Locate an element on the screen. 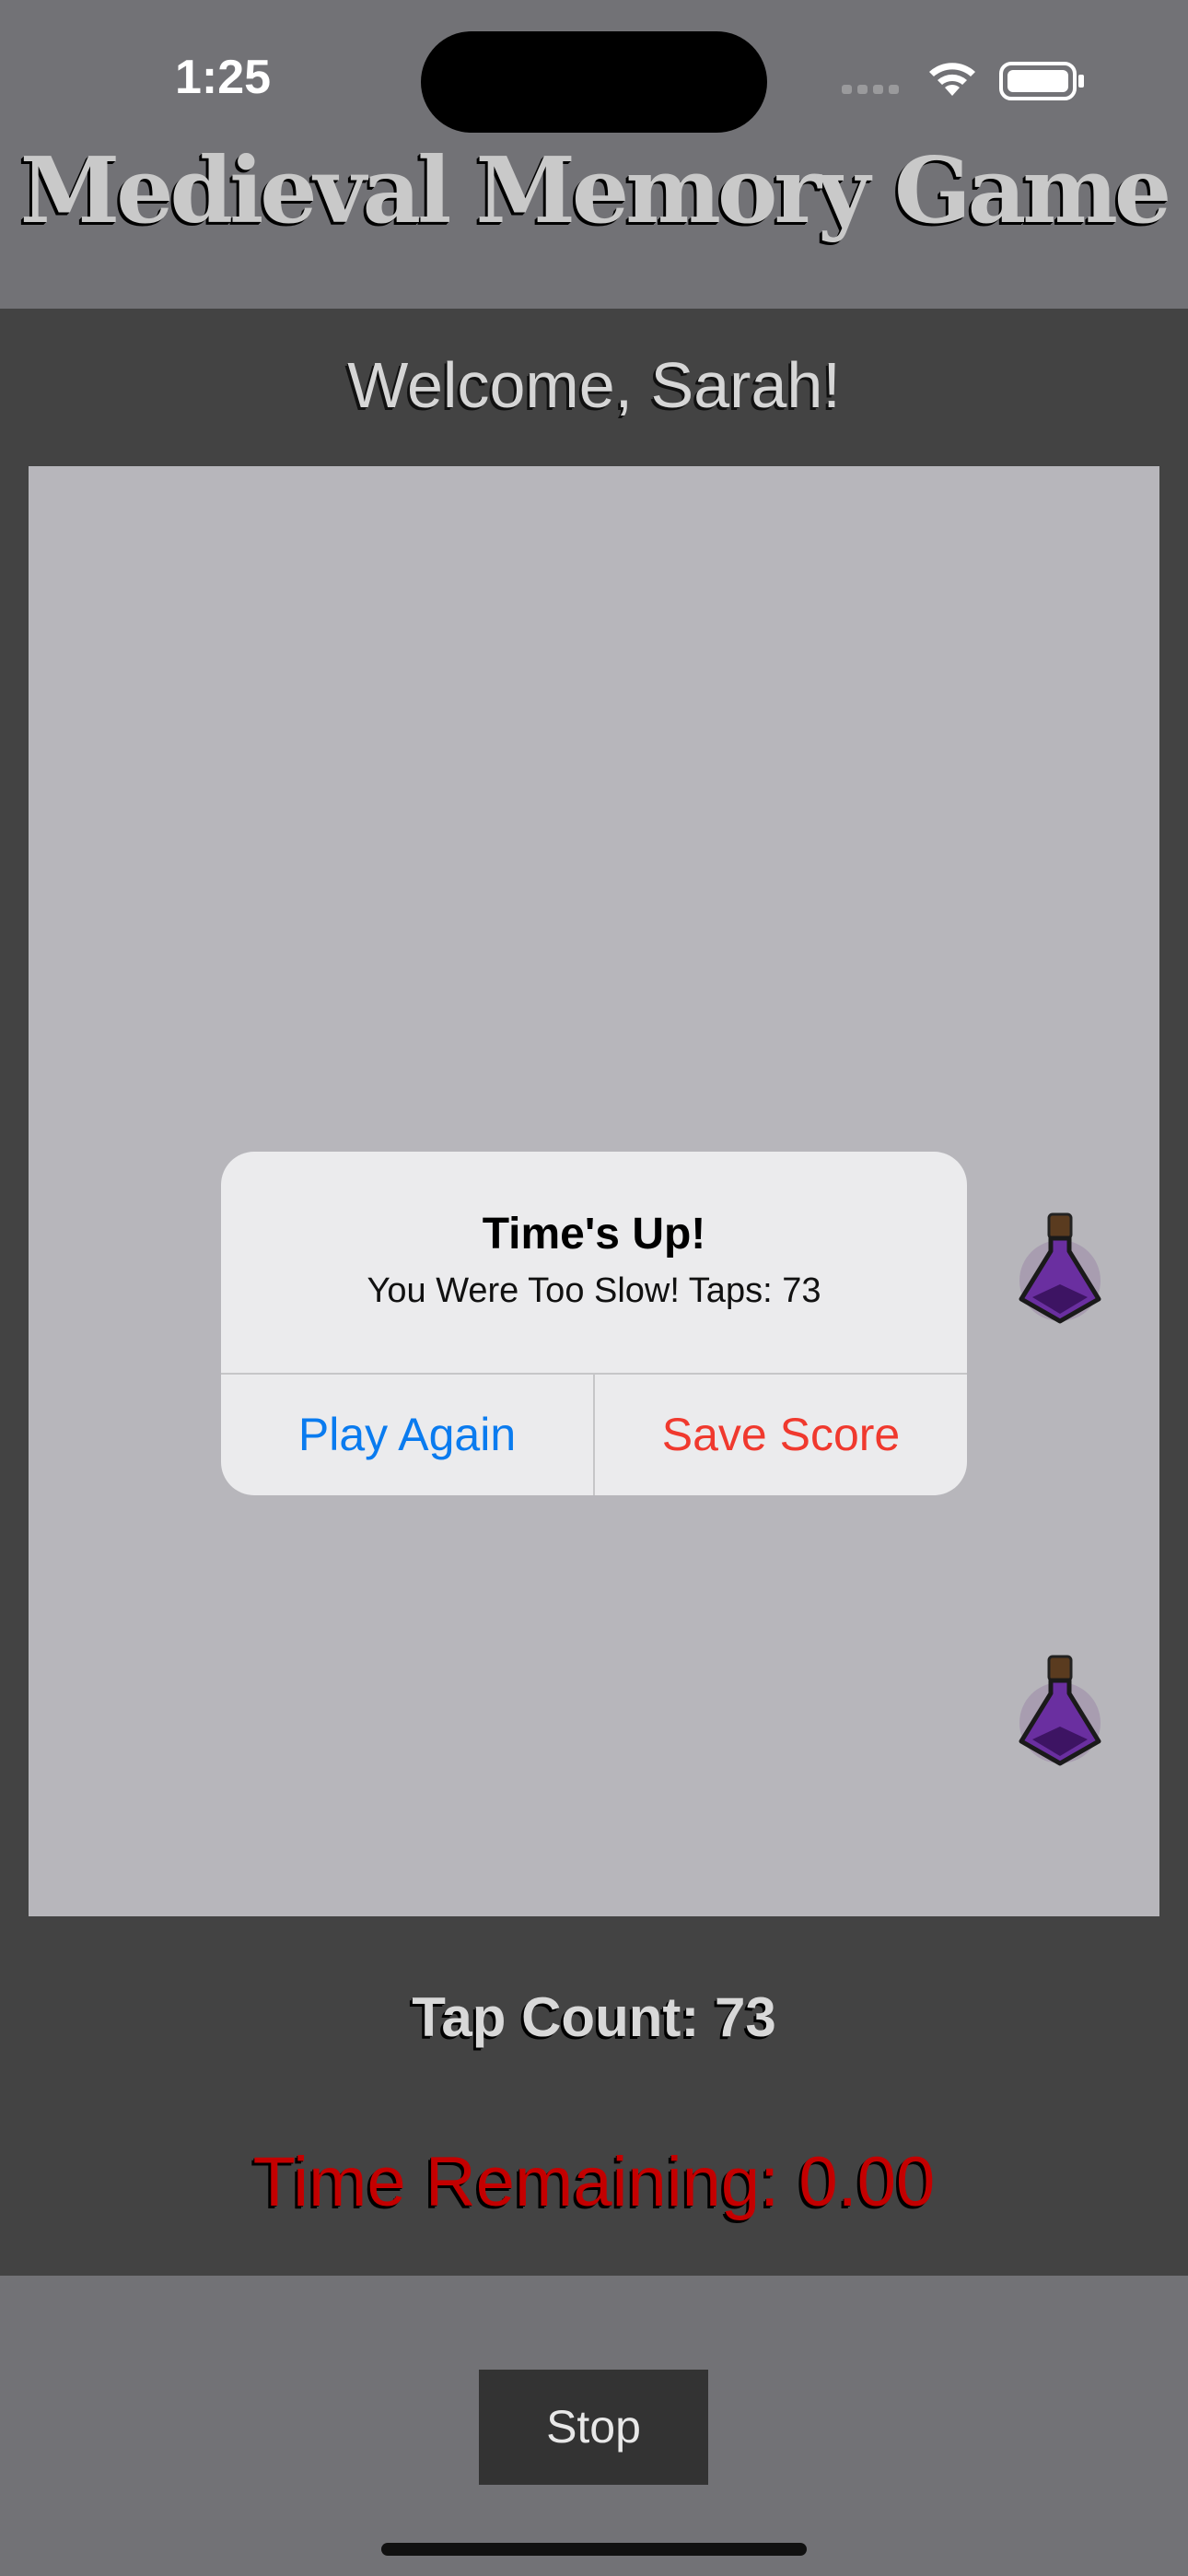 This screenshot has height=2576, width=1188. stop-button: Stop is located at coordinates (593, 2427).